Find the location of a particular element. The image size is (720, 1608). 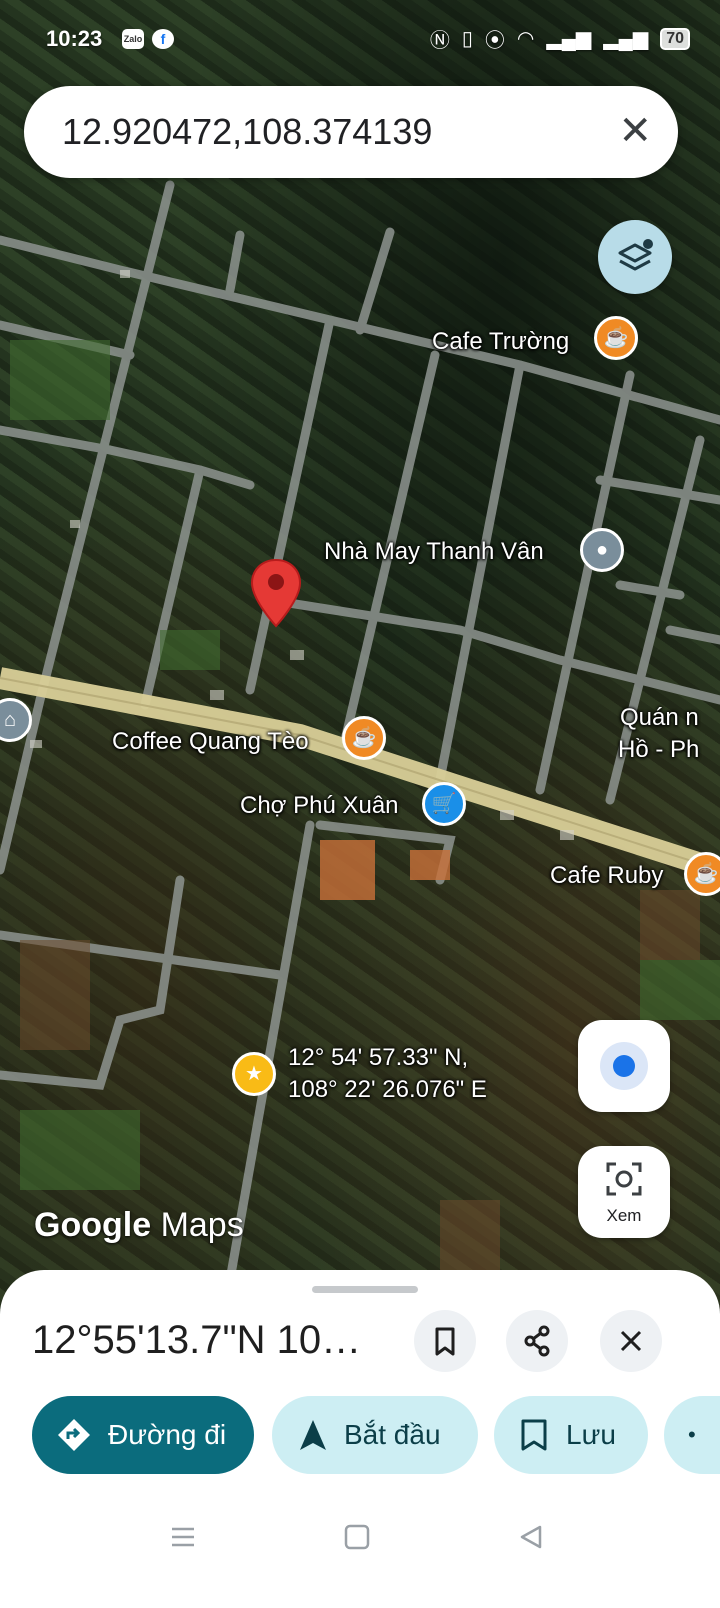

place-label-coffee-quang-teo: Coffee Quang Tèo is located at coordinates (210, 742).